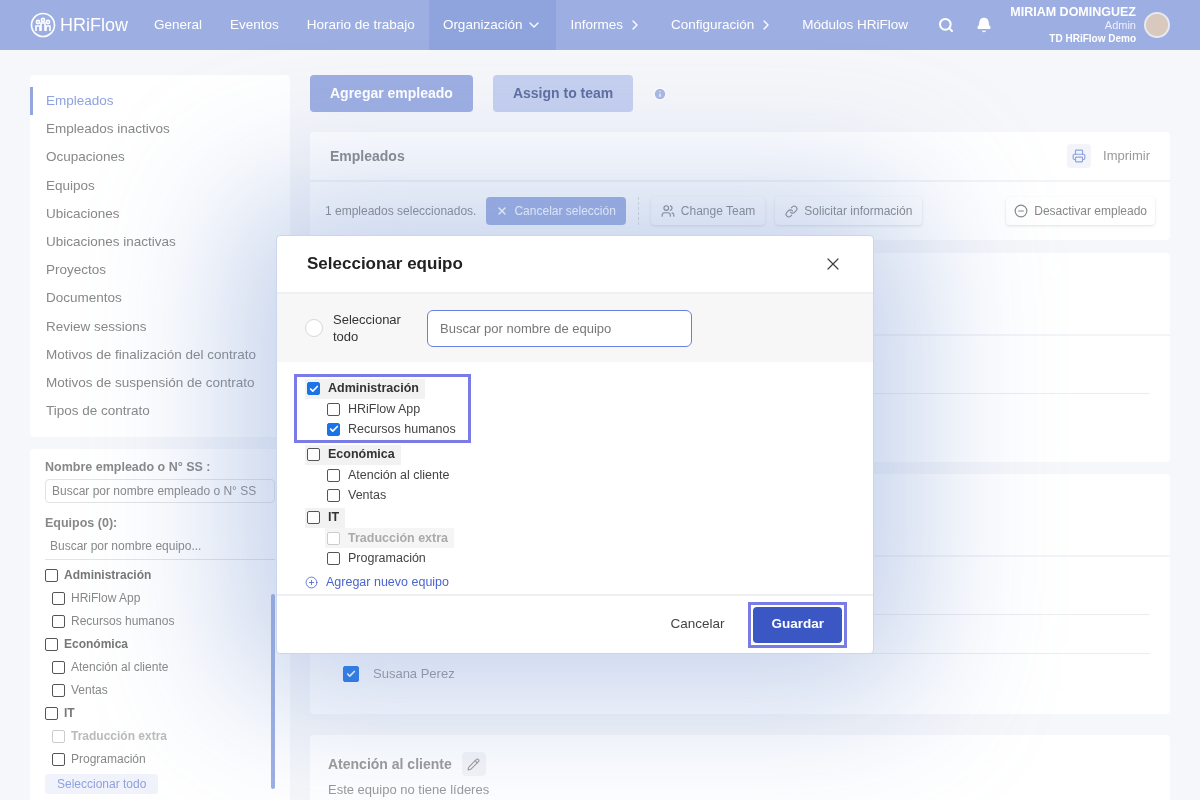 Image resolution: width=1200 pixels, height=800 pixels. Describe the element at coordinates (108, 760) in the screenshot. I see `team-label: Programación` at that location.